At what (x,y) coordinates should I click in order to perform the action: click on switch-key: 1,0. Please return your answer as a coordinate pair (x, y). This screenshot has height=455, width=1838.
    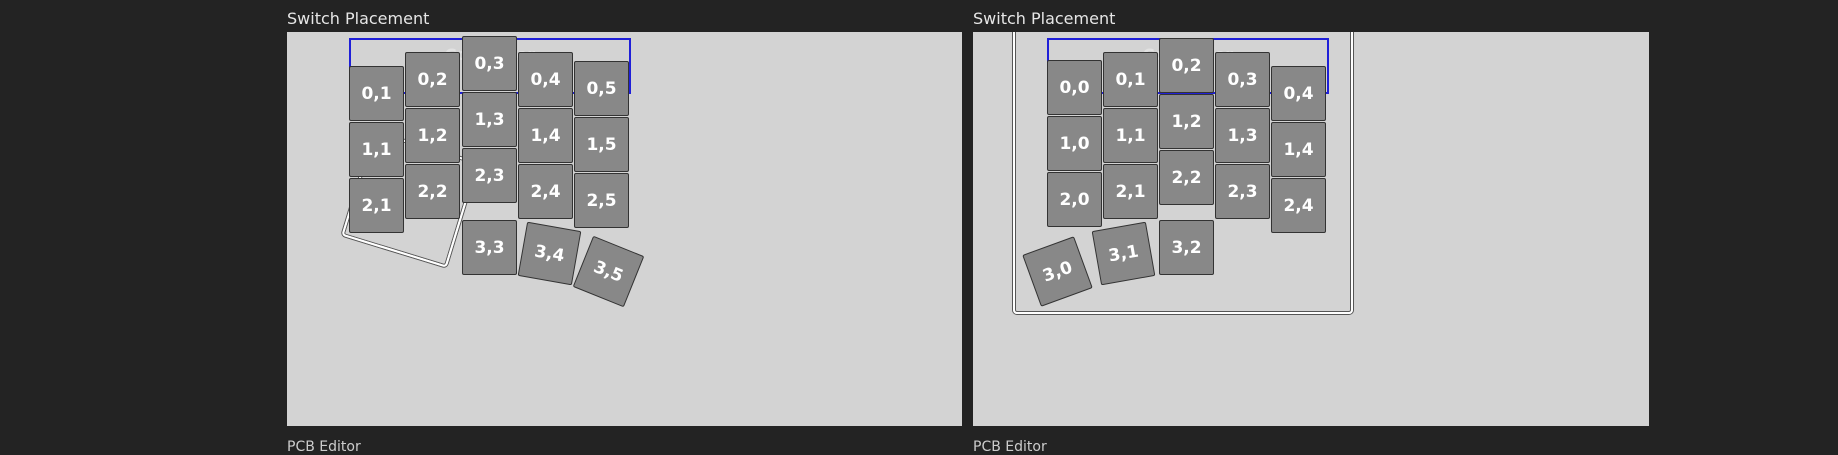
    Looking at the image, I should click on (1074, 143).